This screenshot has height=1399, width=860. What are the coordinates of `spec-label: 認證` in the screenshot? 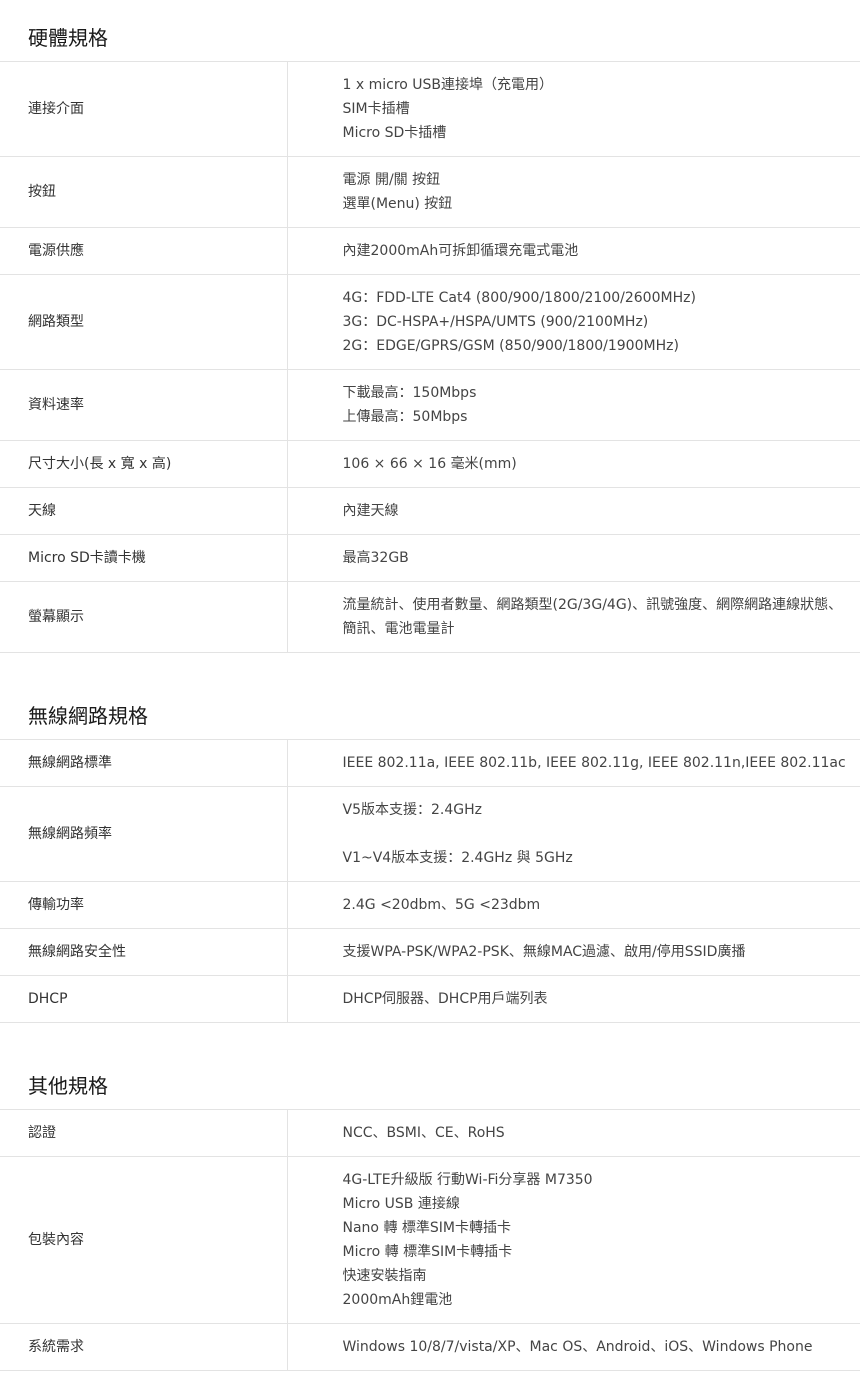 It's located at (144, 1133).